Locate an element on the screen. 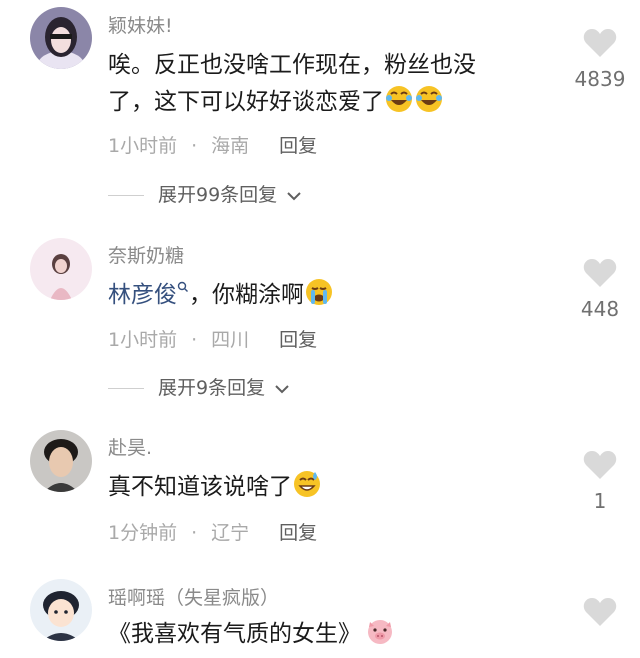 This screenshot has width=640, height=658. comment-location: 四川 is located at coordinates (230, 340).